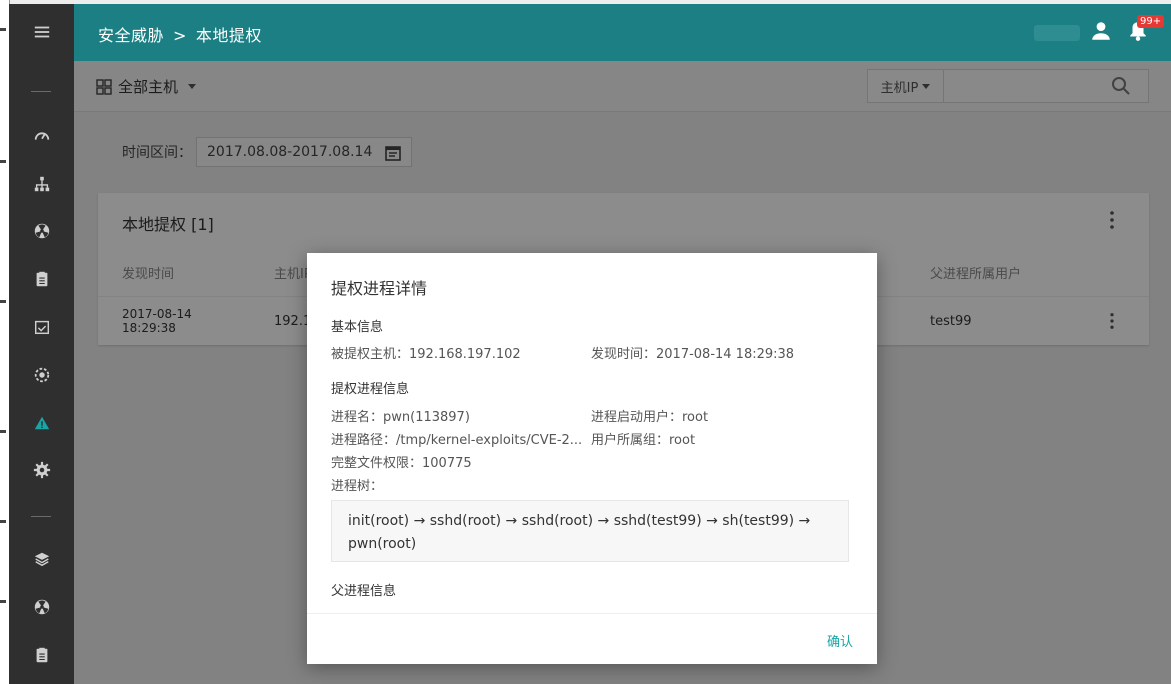 The image size is (1171, 684). I want to click on confirm-button: 确认, so click(840, 640).